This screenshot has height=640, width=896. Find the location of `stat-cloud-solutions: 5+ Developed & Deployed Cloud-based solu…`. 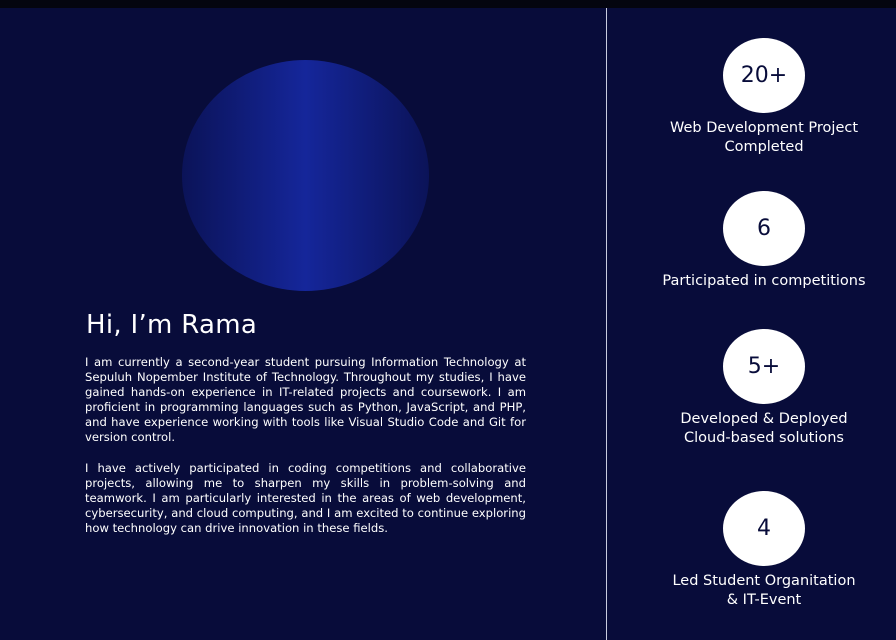

stat-cloud-solutions: 5+ Developed & Deployed Cloud-based solu… is located at coordinates (764, 388).